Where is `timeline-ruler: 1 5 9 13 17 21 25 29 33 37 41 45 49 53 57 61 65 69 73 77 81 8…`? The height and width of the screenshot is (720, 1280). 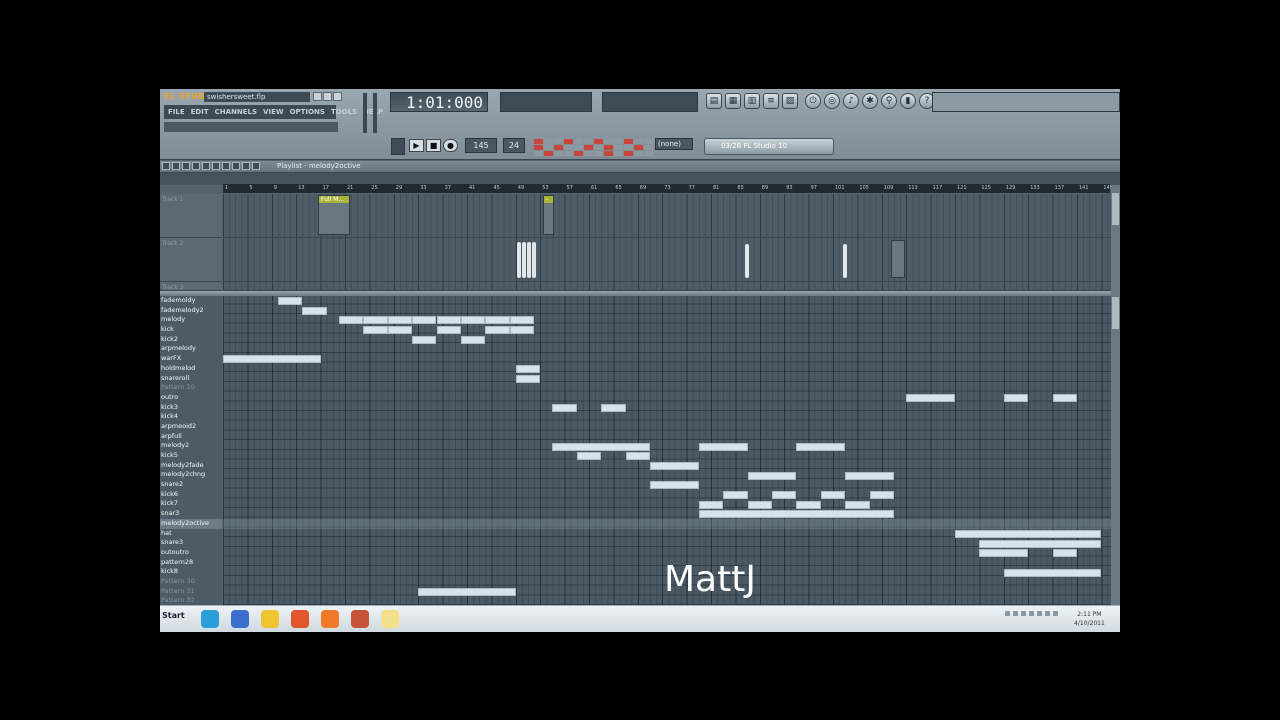 timeline-ruler: 1 5 9 13 17 21 25 29 33 37 41 45 49 53 57 61 65 69 73 77 81 8… is located at coordinates (640, 183).